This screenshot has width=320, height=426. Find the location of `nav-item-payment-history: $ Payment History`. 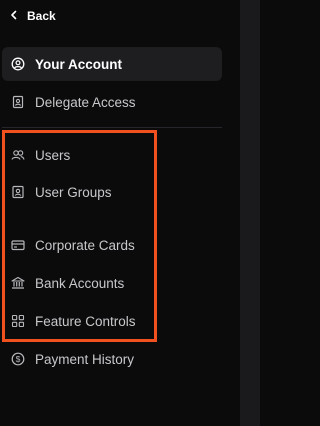

nav-item-payment-history: $ Payment History is located at coordinates (112, 359).